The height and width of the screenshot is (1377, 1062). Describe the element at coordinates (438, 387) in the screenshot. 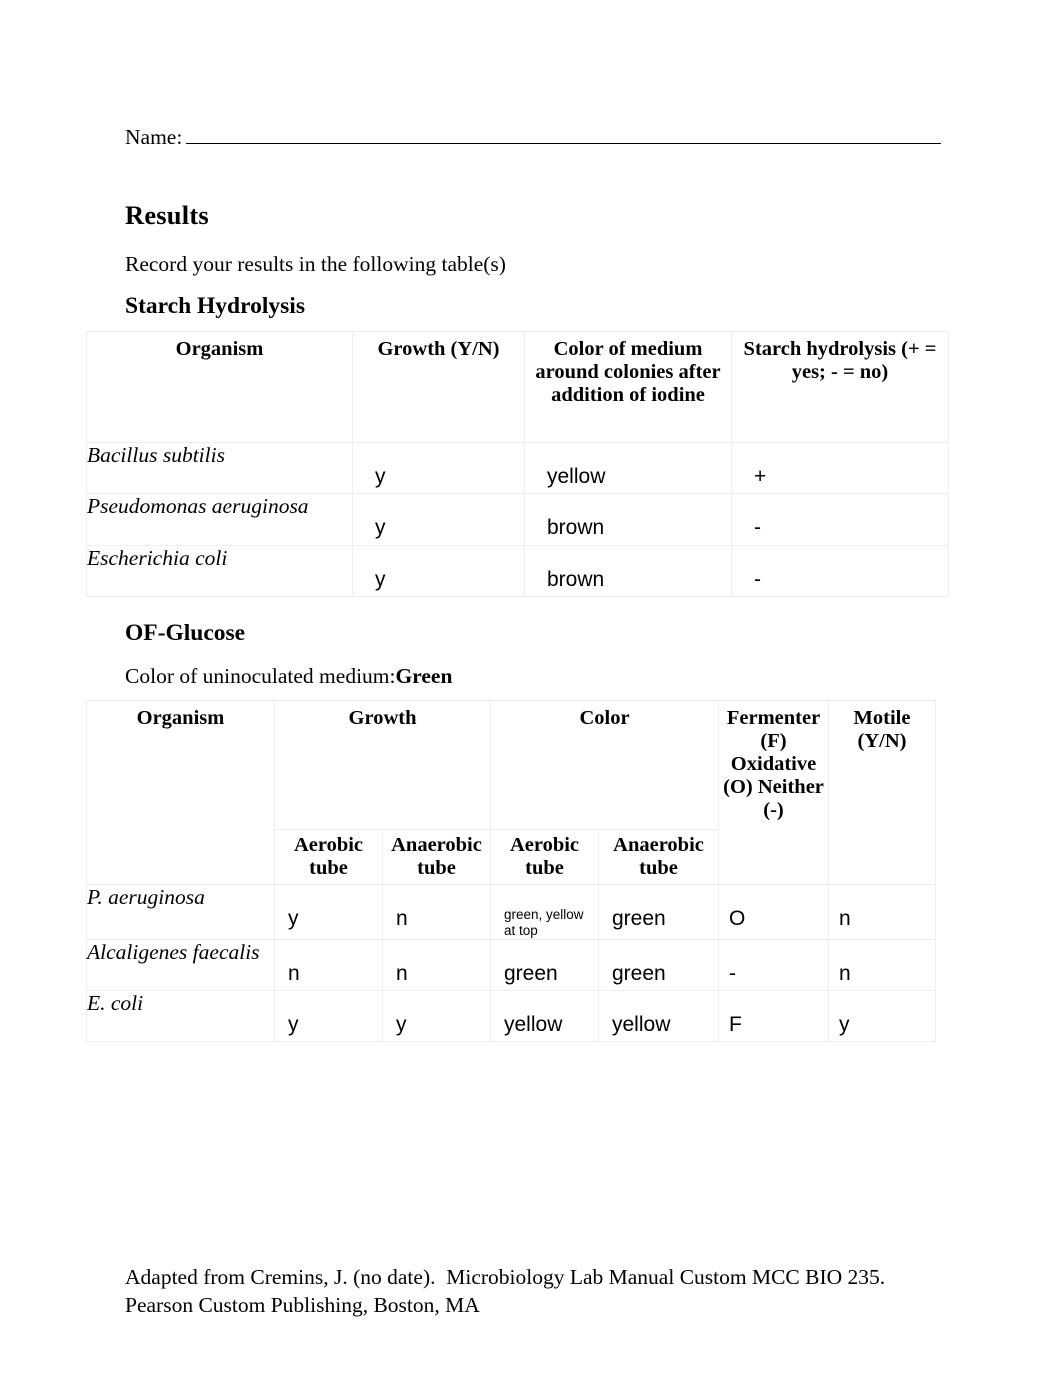

I see `header-growth: Growth (Y/N)` at that location.